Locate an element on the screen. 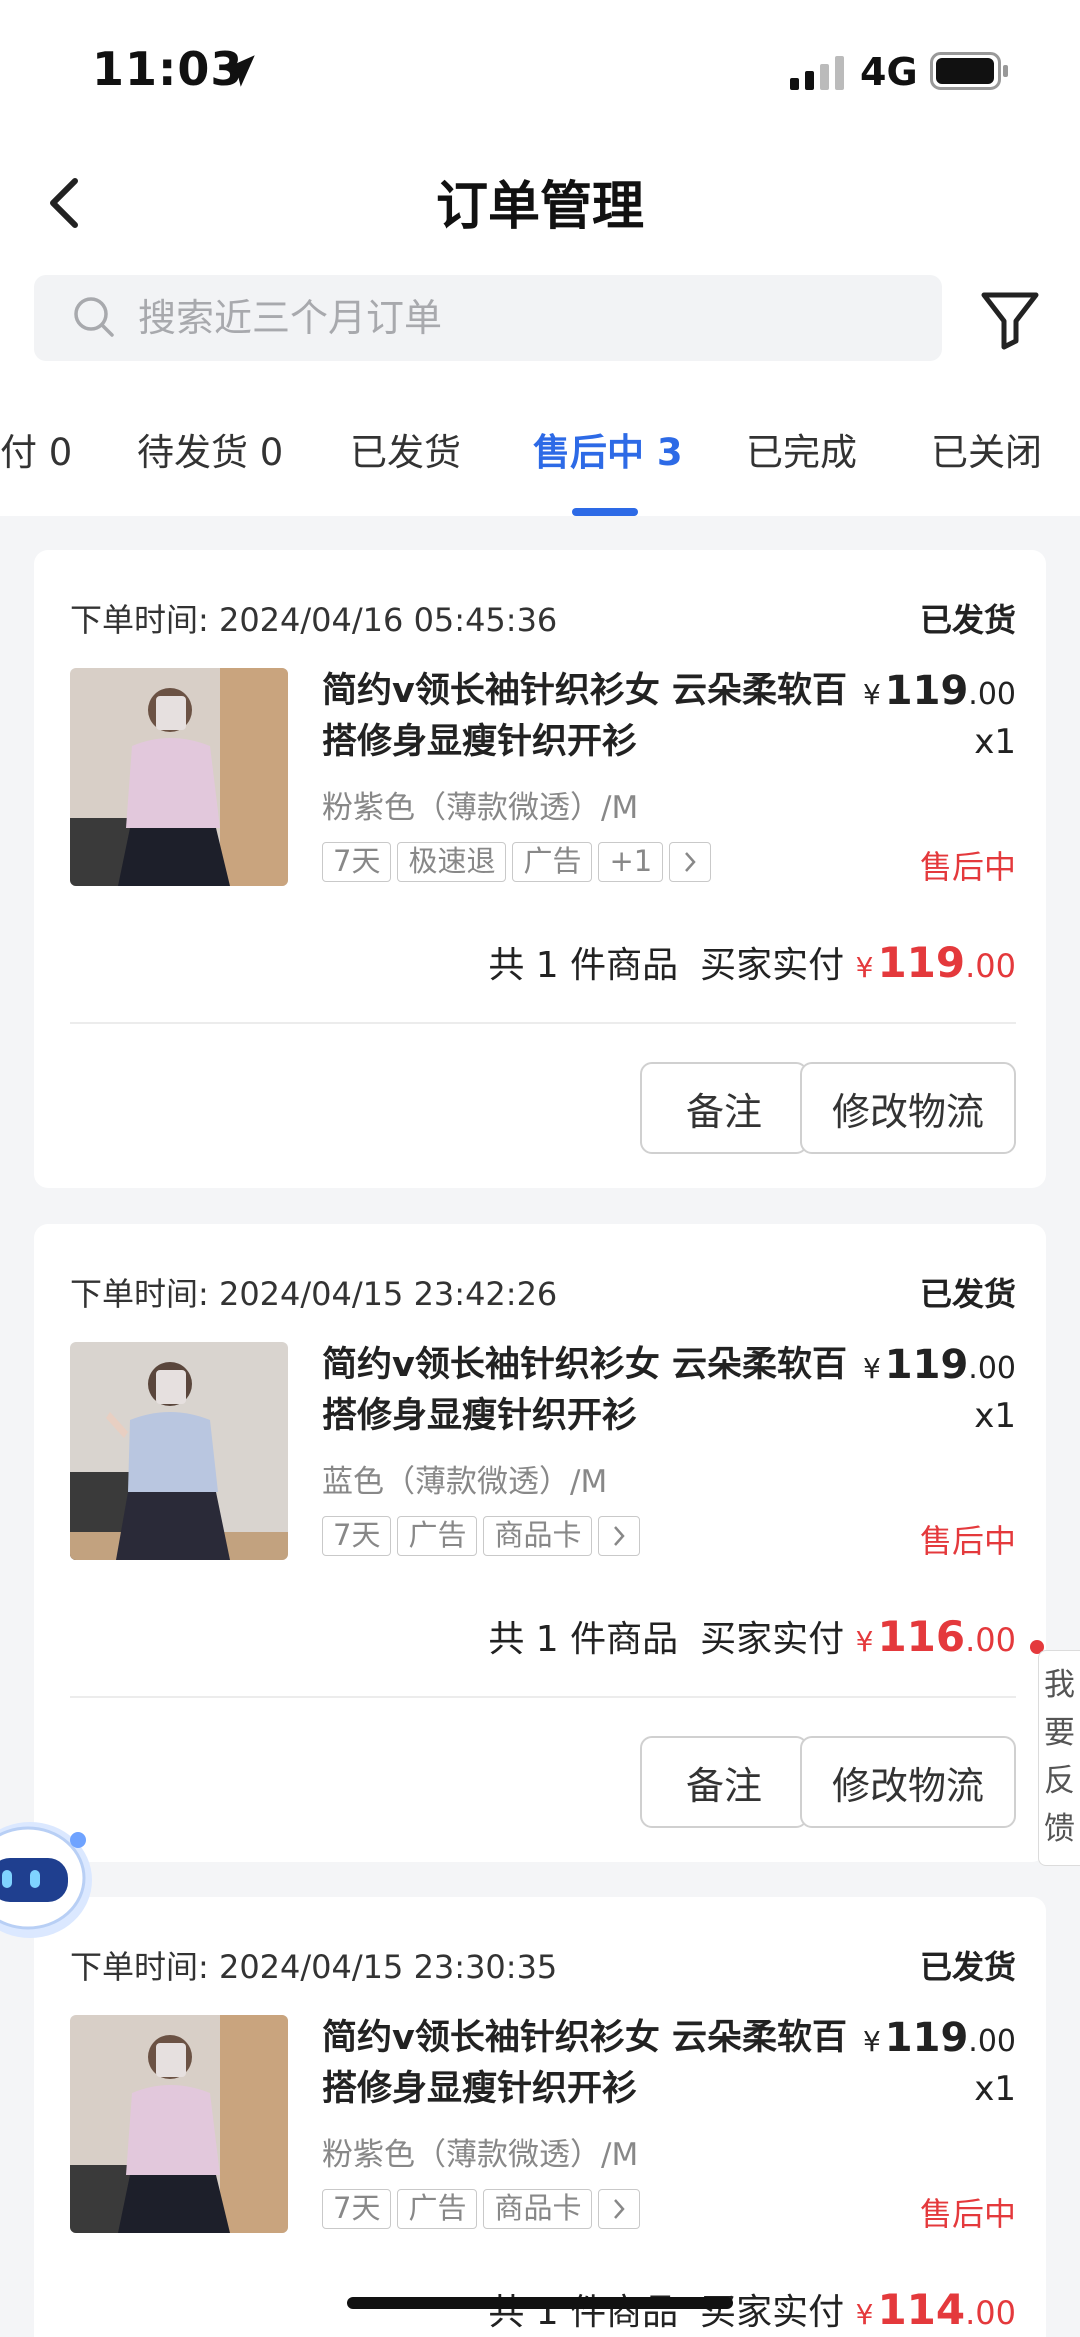  status-bar: 11:03 4G is located at coordinates (540, 70).